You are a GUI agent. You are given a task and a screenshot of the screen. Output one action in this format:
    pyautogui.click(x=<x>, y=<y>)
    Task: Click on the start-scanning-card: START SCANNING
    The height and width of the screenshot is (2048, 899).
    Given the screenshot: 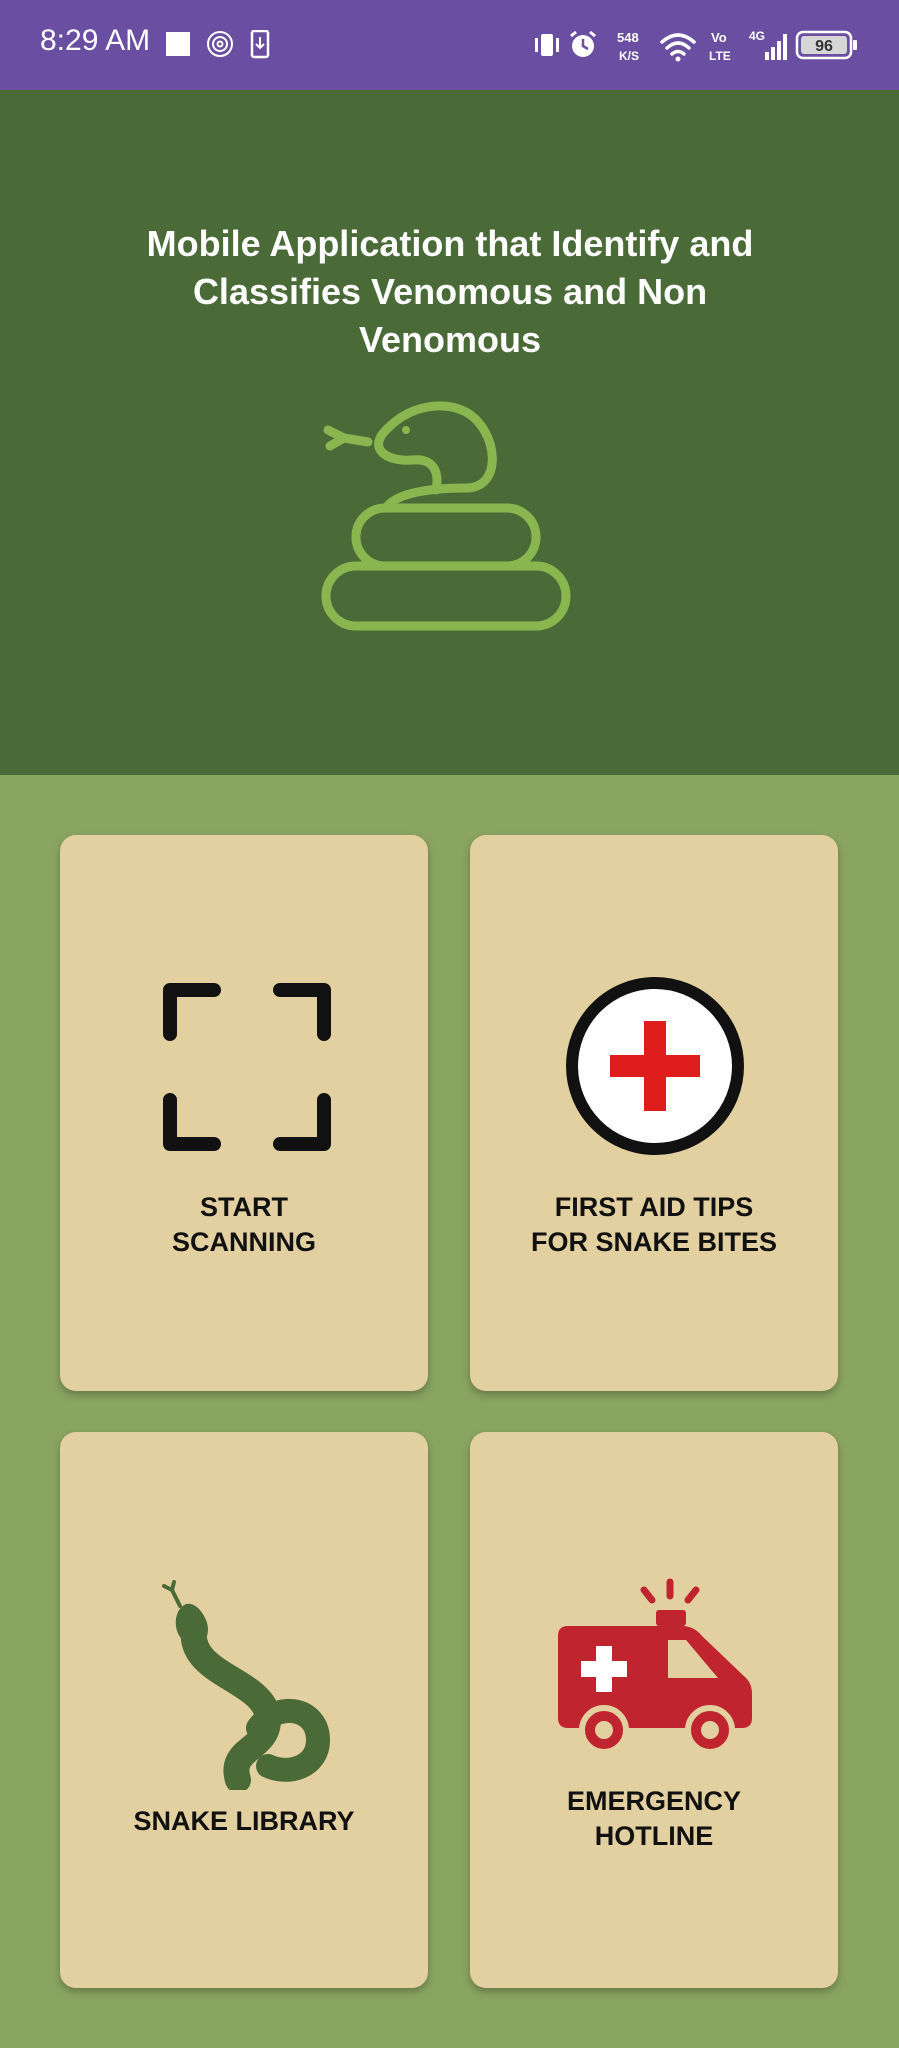 What is the action you would take?
    pyautogui.click(x=244, y=1113)
    